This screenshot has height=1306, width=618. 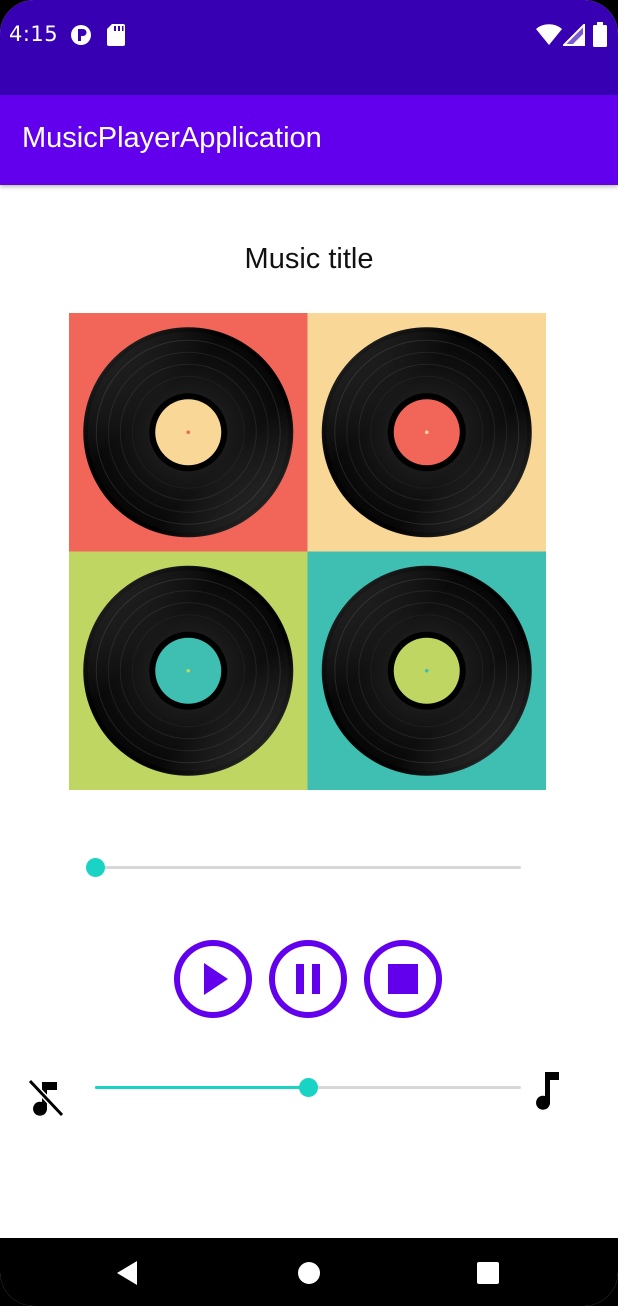 What do you see at coordinates (172, 138) in the screenshot?
I see `app-title: MusicPlayerApplication` at bounding box center [172, 138].